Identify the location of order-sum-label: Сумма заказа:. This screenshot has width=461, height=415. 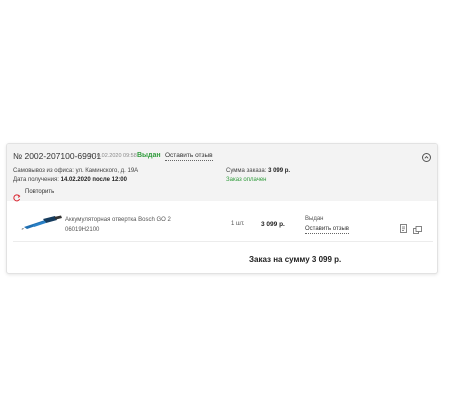
(246, 171).